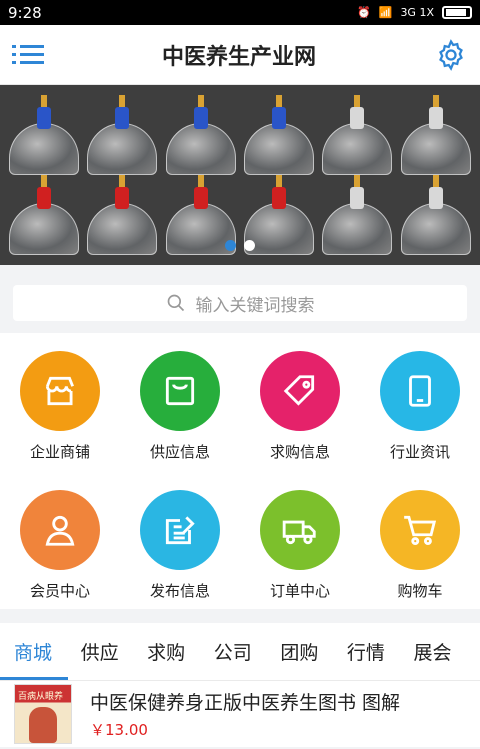  I want to click on tag-icon, so click(300, 391).